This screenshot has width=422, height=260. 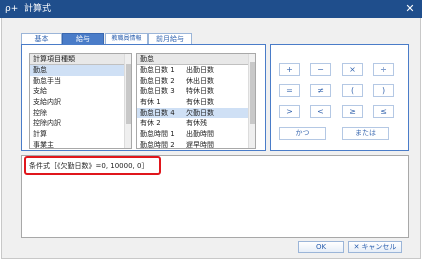 What do you see at coordinates (80, 70) in the screenshot?
I see `list-item: 勤怠` at bounding box center [80, 70].